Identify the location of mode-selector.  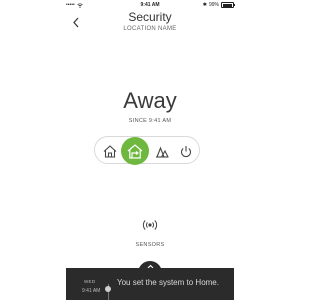
(147, 150).